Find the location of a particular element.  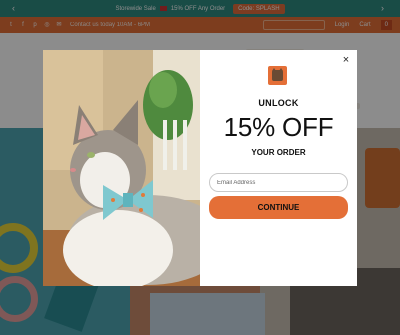

unlock-heading: UNLOCK is located at coordinates (278, 103).